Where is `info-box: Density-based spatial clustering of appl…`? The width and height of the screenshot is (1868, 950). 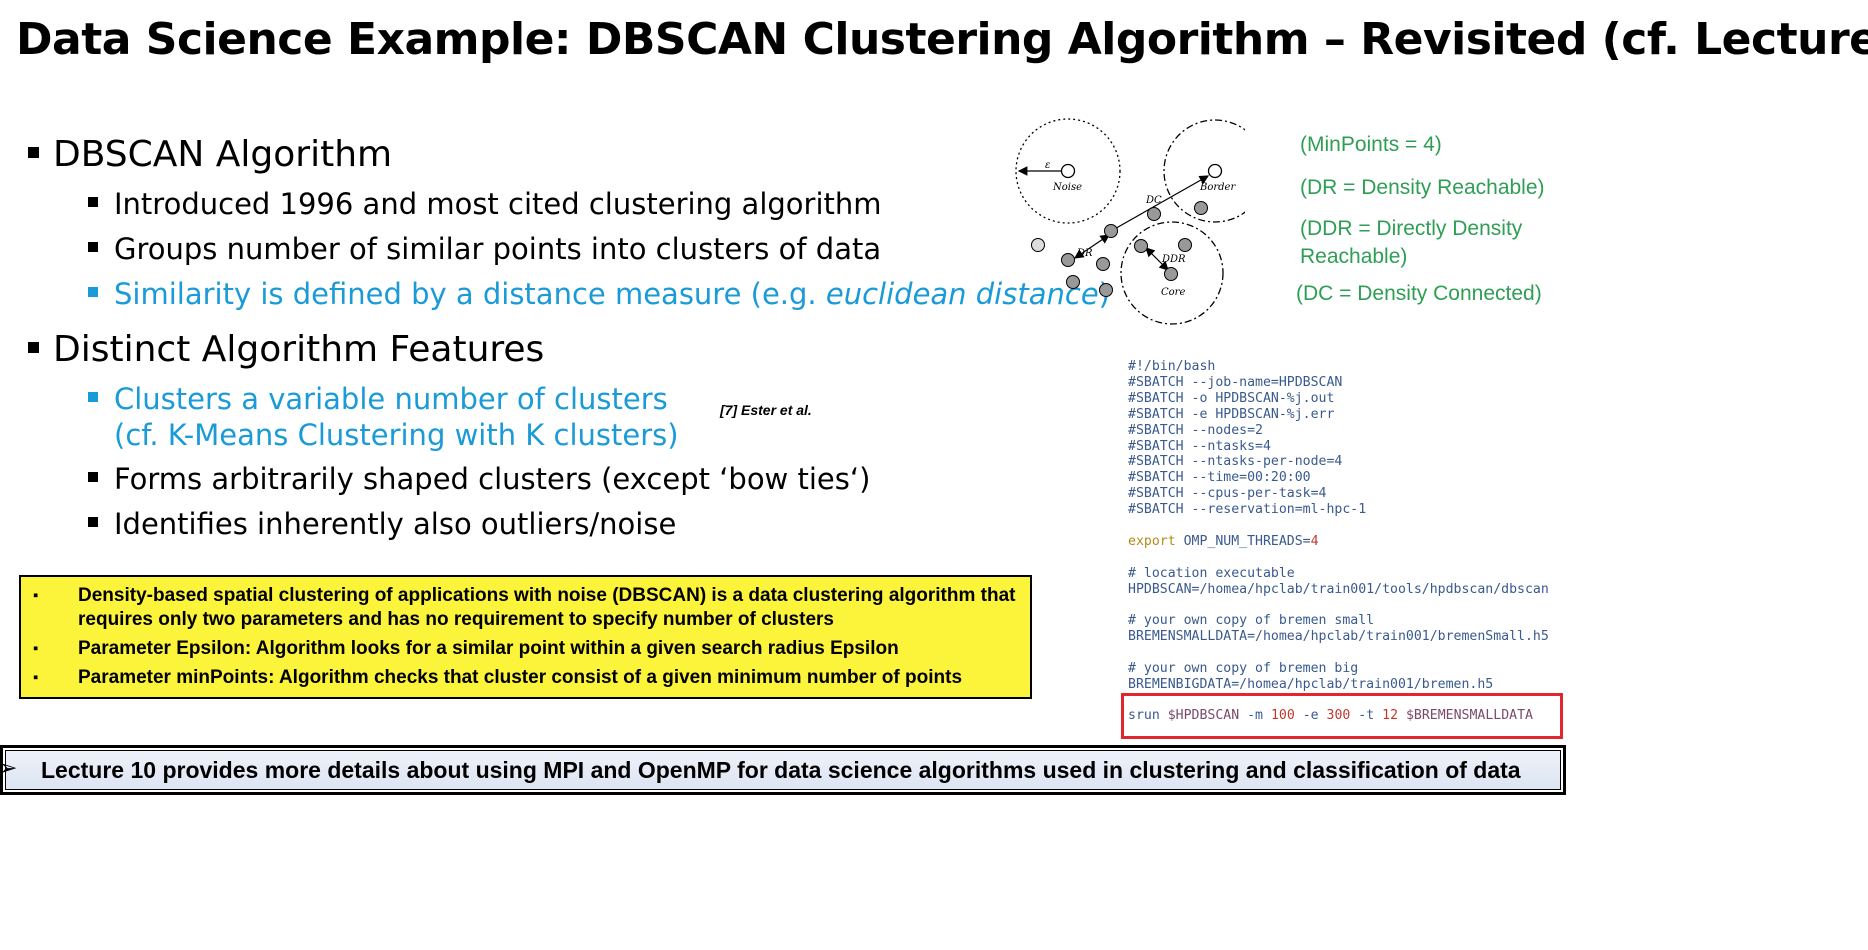 info-box: Density-based spatial clustering of appl… is located at coordinates (525, 637).